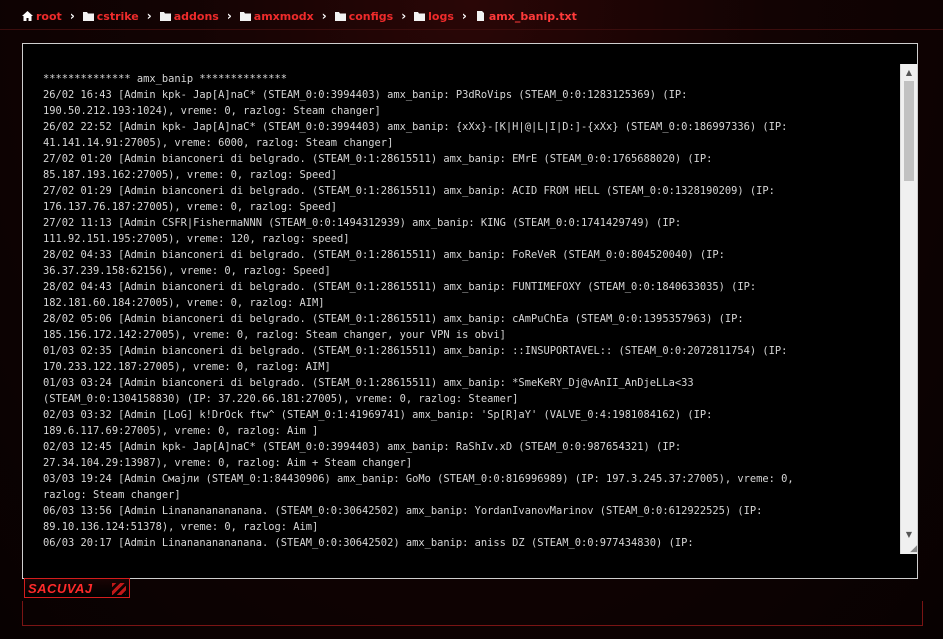  I want to click on header-divider, so click(471, 29).